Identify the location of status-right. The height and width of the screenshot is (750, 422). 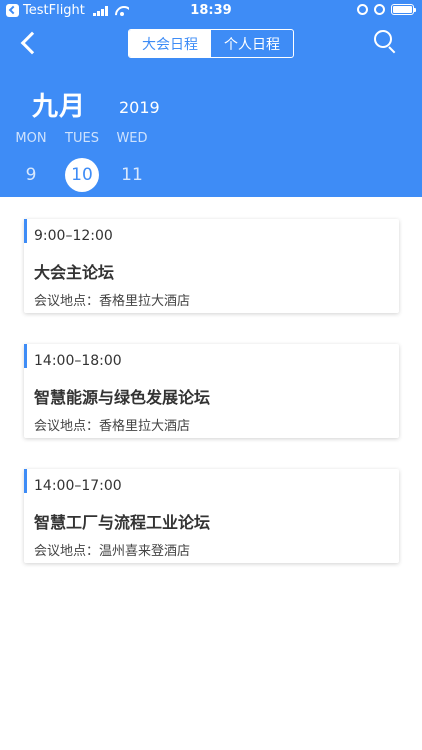
(386, 9).